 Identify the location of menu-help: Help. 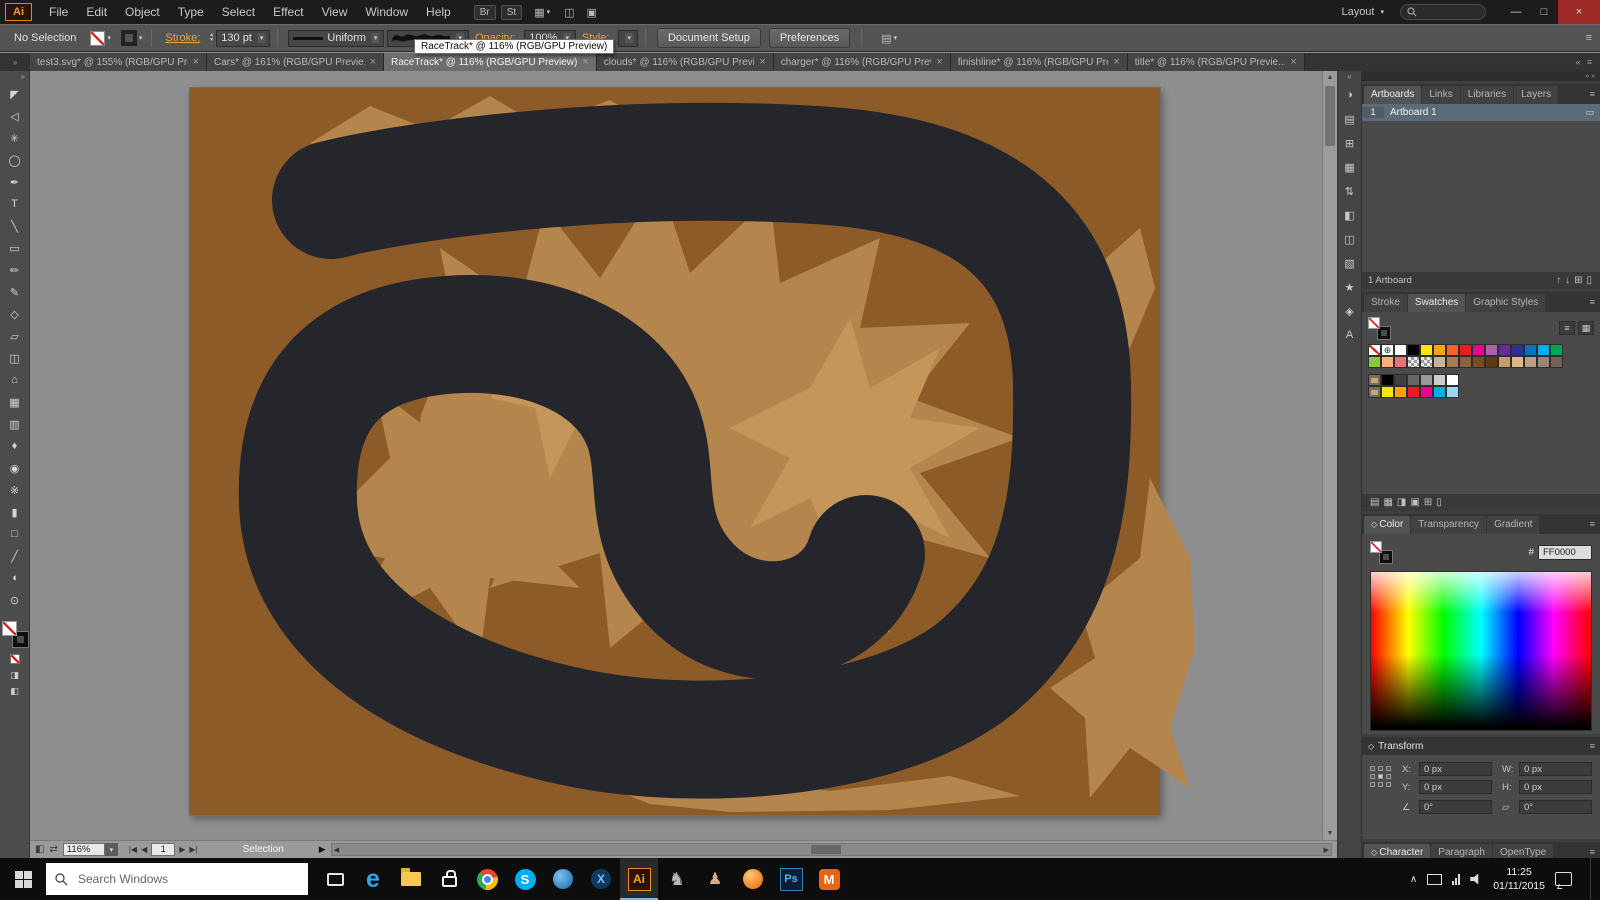
(438, 12).